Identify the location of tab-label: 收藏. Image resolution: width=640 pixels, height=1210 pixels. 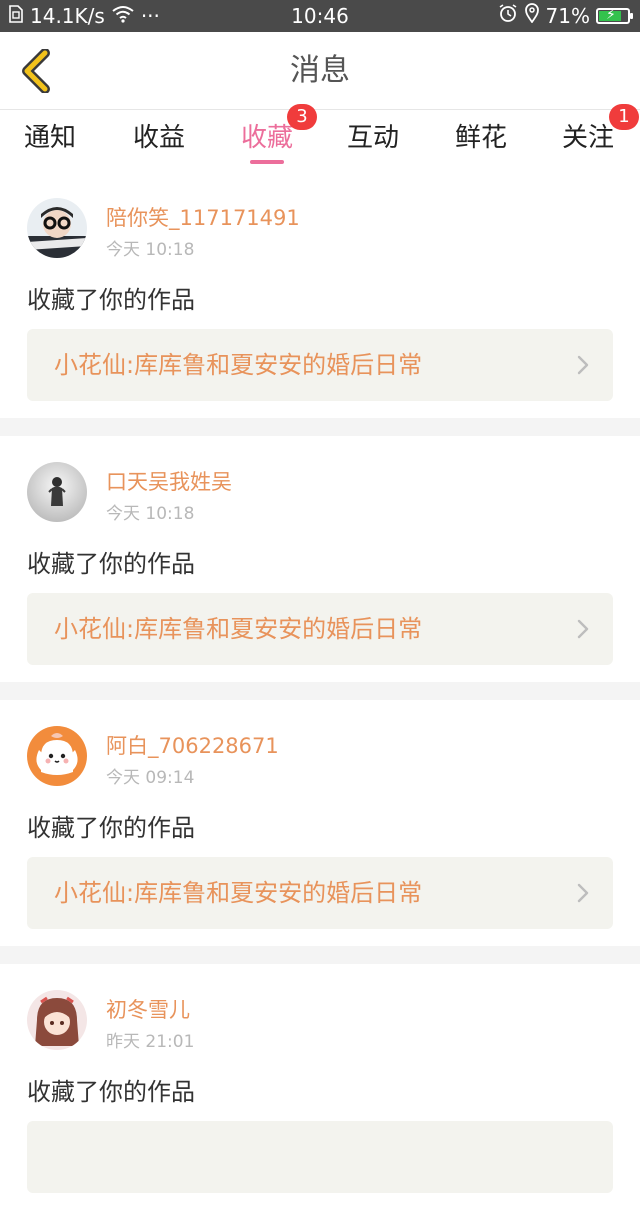
(266, 138).